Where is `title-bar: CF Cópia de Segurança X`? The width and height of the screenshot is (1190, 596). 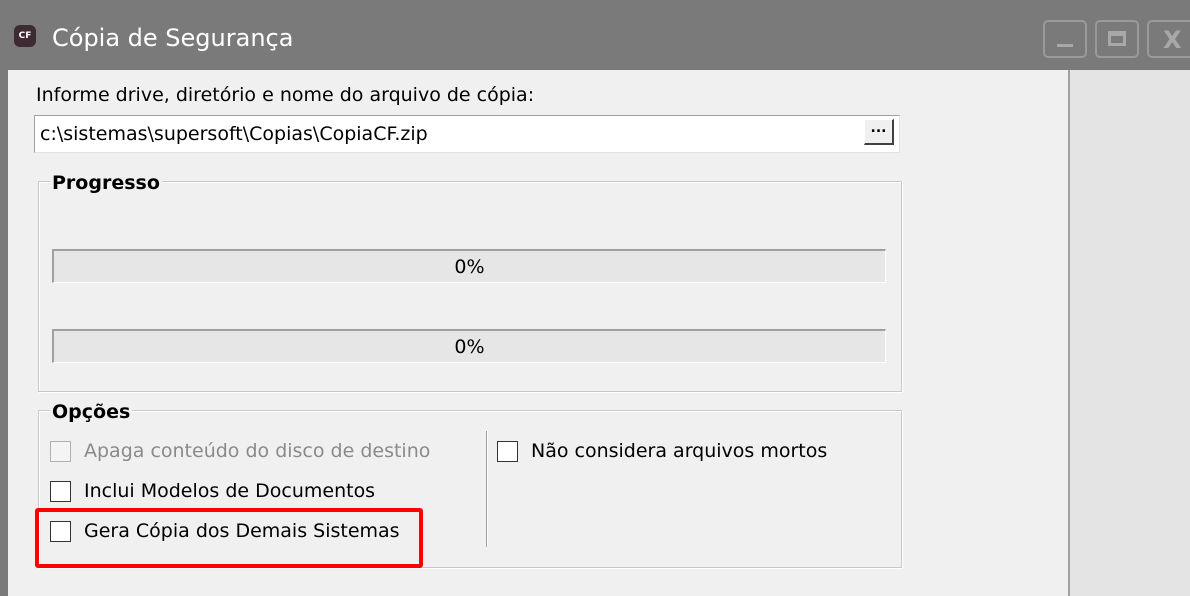
title-bar: CF Cópia de Segurança X is located at coordinates (595, 35).